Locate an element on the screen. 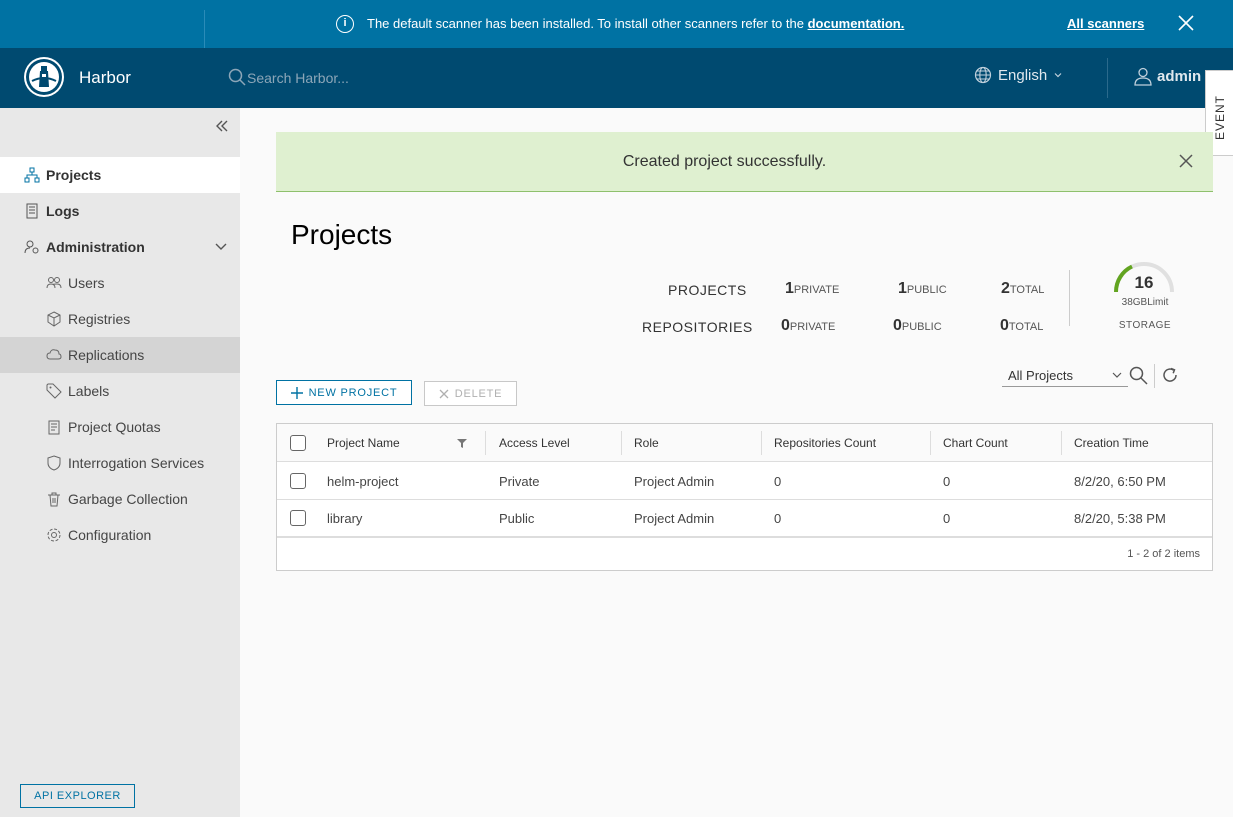 The height and width of the screenshot is (817, 1233). language-selector: English is located at coordinates (1018, 75).